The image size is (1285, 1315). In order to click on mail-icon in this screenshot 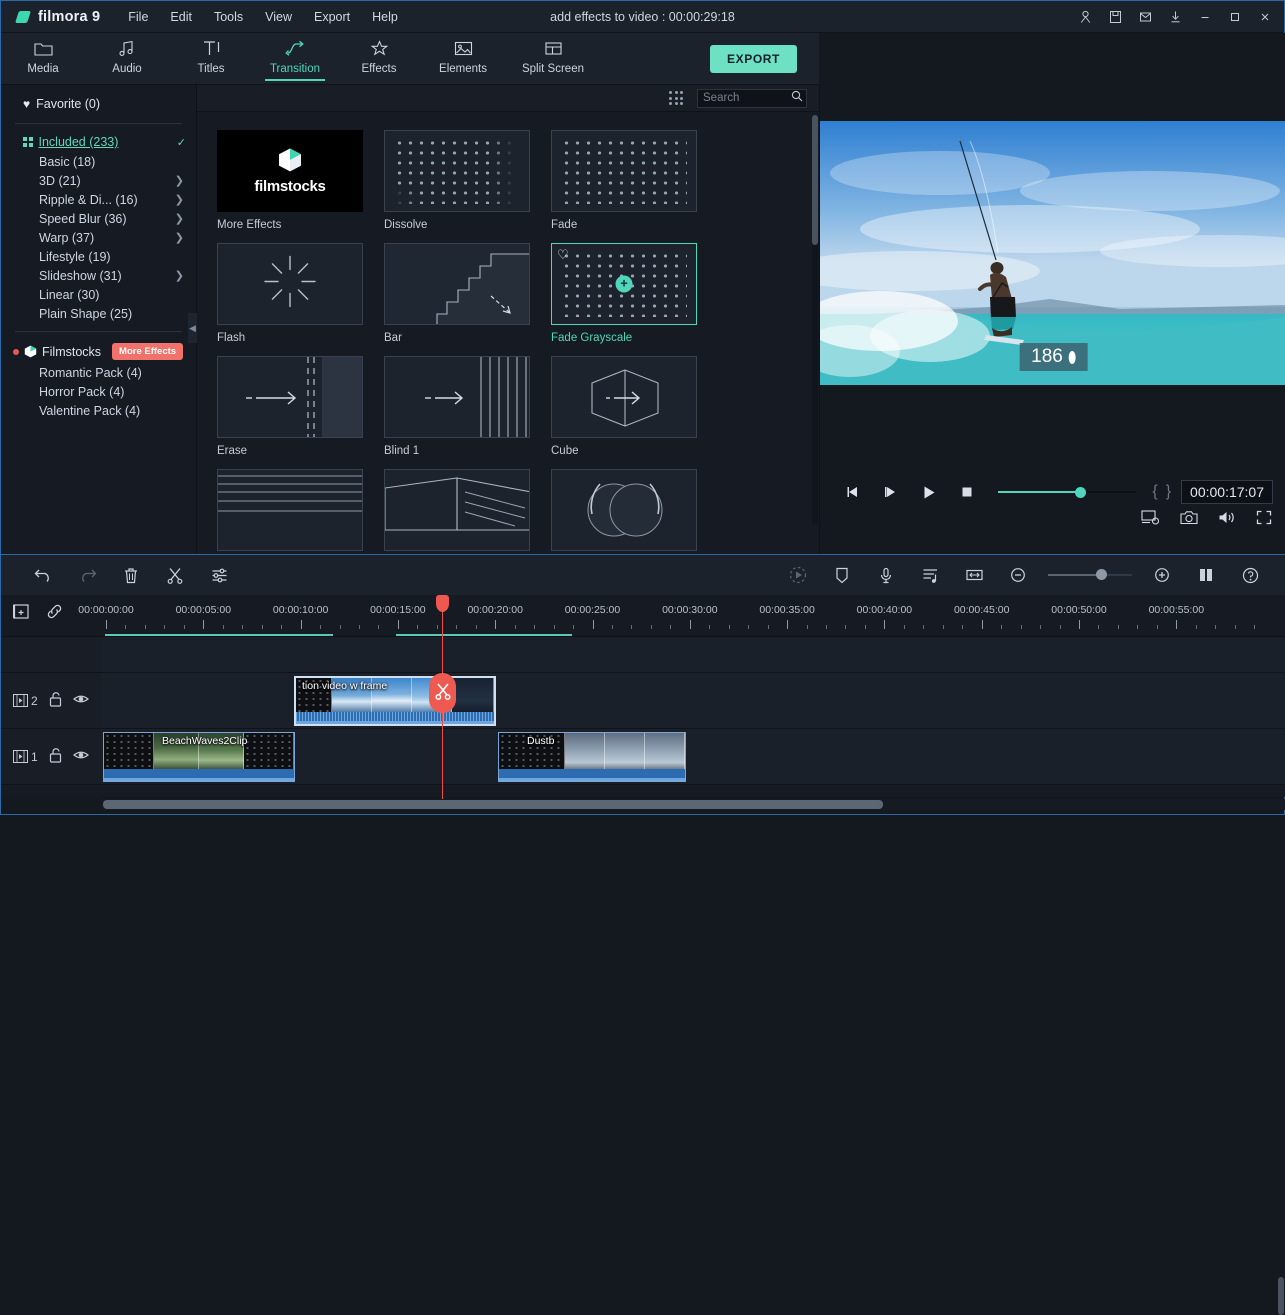, I will do `click(1145, 17)`.